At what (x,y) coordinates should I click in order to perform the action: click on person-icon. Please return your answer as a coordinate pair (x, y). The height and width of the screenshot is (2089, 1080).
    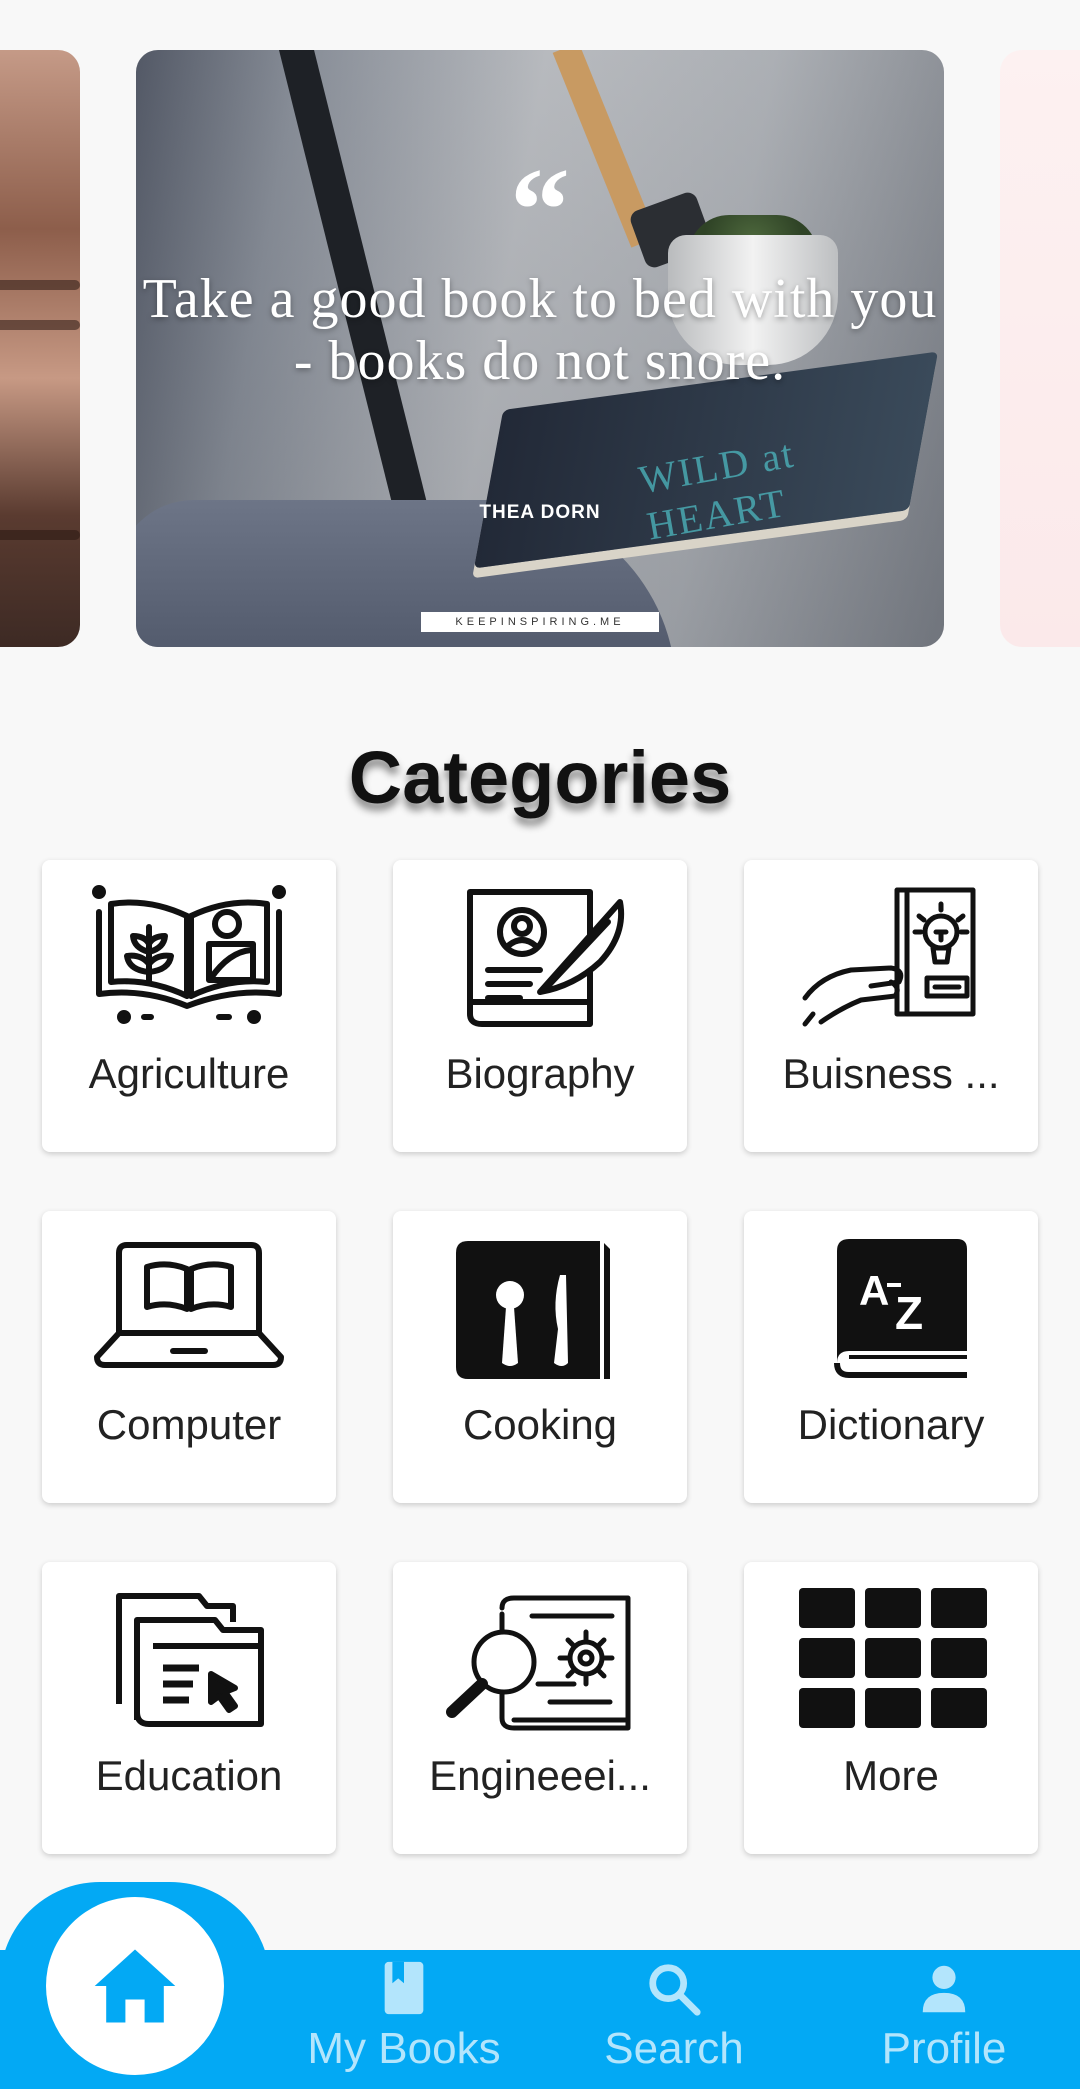
    Looking at the image, I should click on (944, 1990).